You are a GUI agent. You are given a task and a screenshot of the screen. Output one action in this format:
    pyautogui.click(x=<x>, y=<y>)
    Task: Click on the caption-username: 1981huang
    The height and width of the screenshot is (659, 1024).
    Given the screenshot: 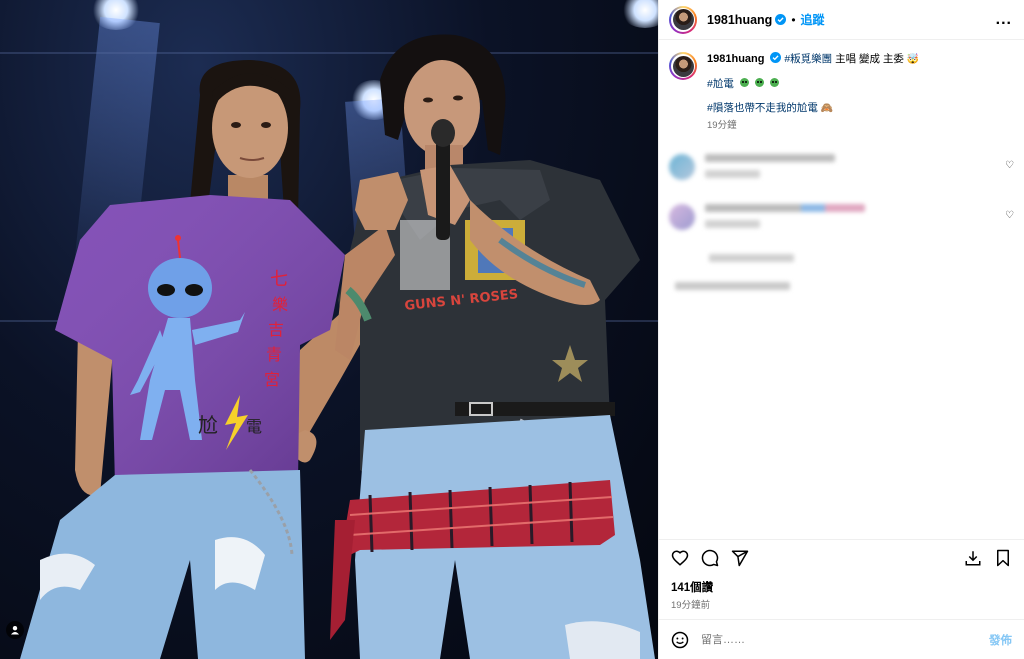 What is the action you would take?
    pyautogui.click(x=735, y=59)
    